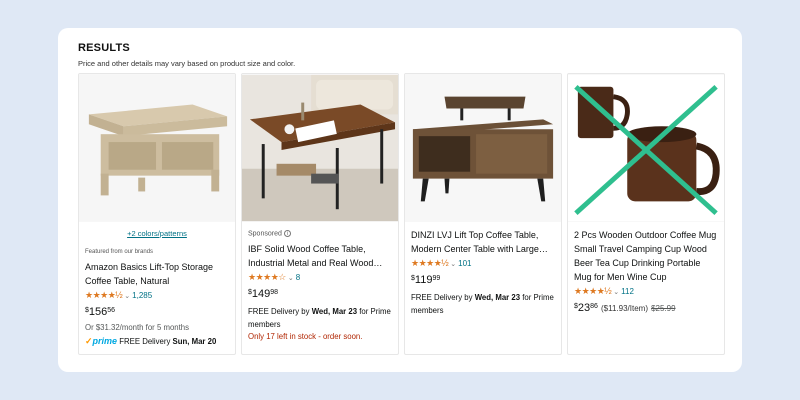  I want to click on rating-1: ★★★★½ ⌄ 1,285, so click(118, 295).